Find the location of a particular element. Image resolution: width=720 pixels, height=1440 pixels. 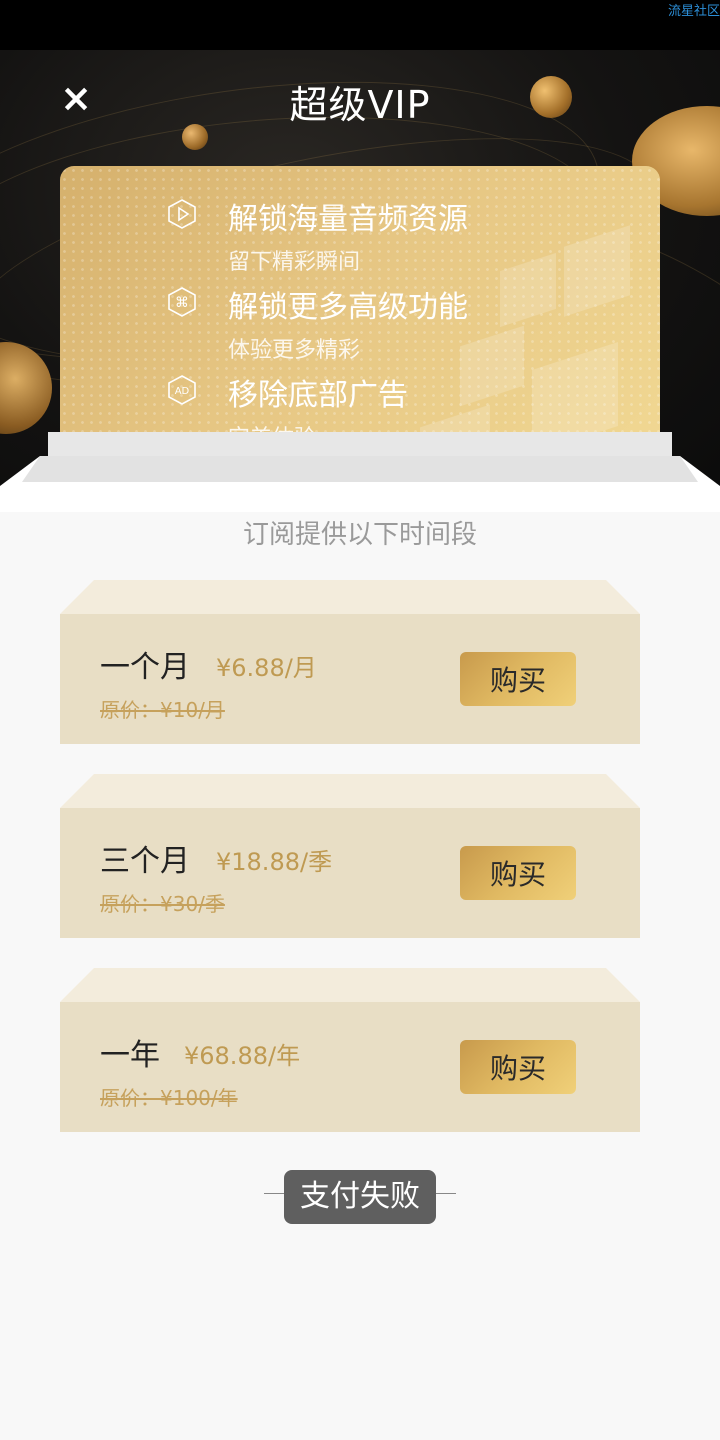

status-bar: 流星社区 is located at coordinates (360, 25).